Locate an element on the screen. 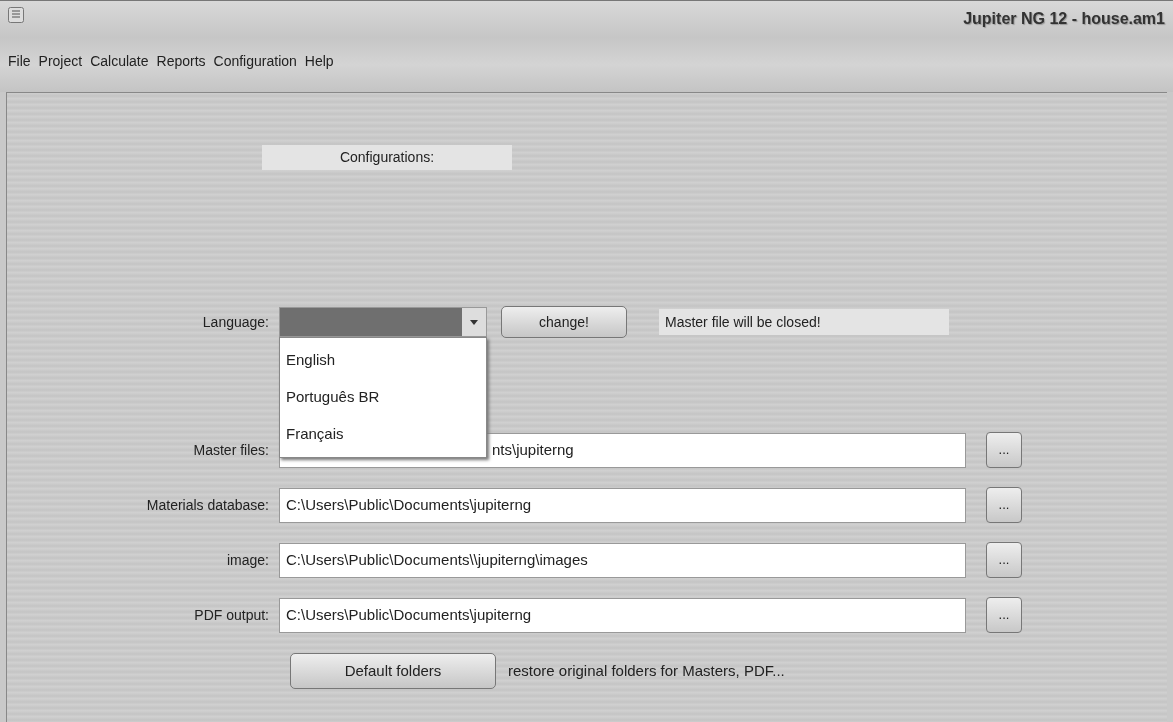 The image size is (1173, 722). dropdown-option: Português BR is located at coordinates (383, 397).